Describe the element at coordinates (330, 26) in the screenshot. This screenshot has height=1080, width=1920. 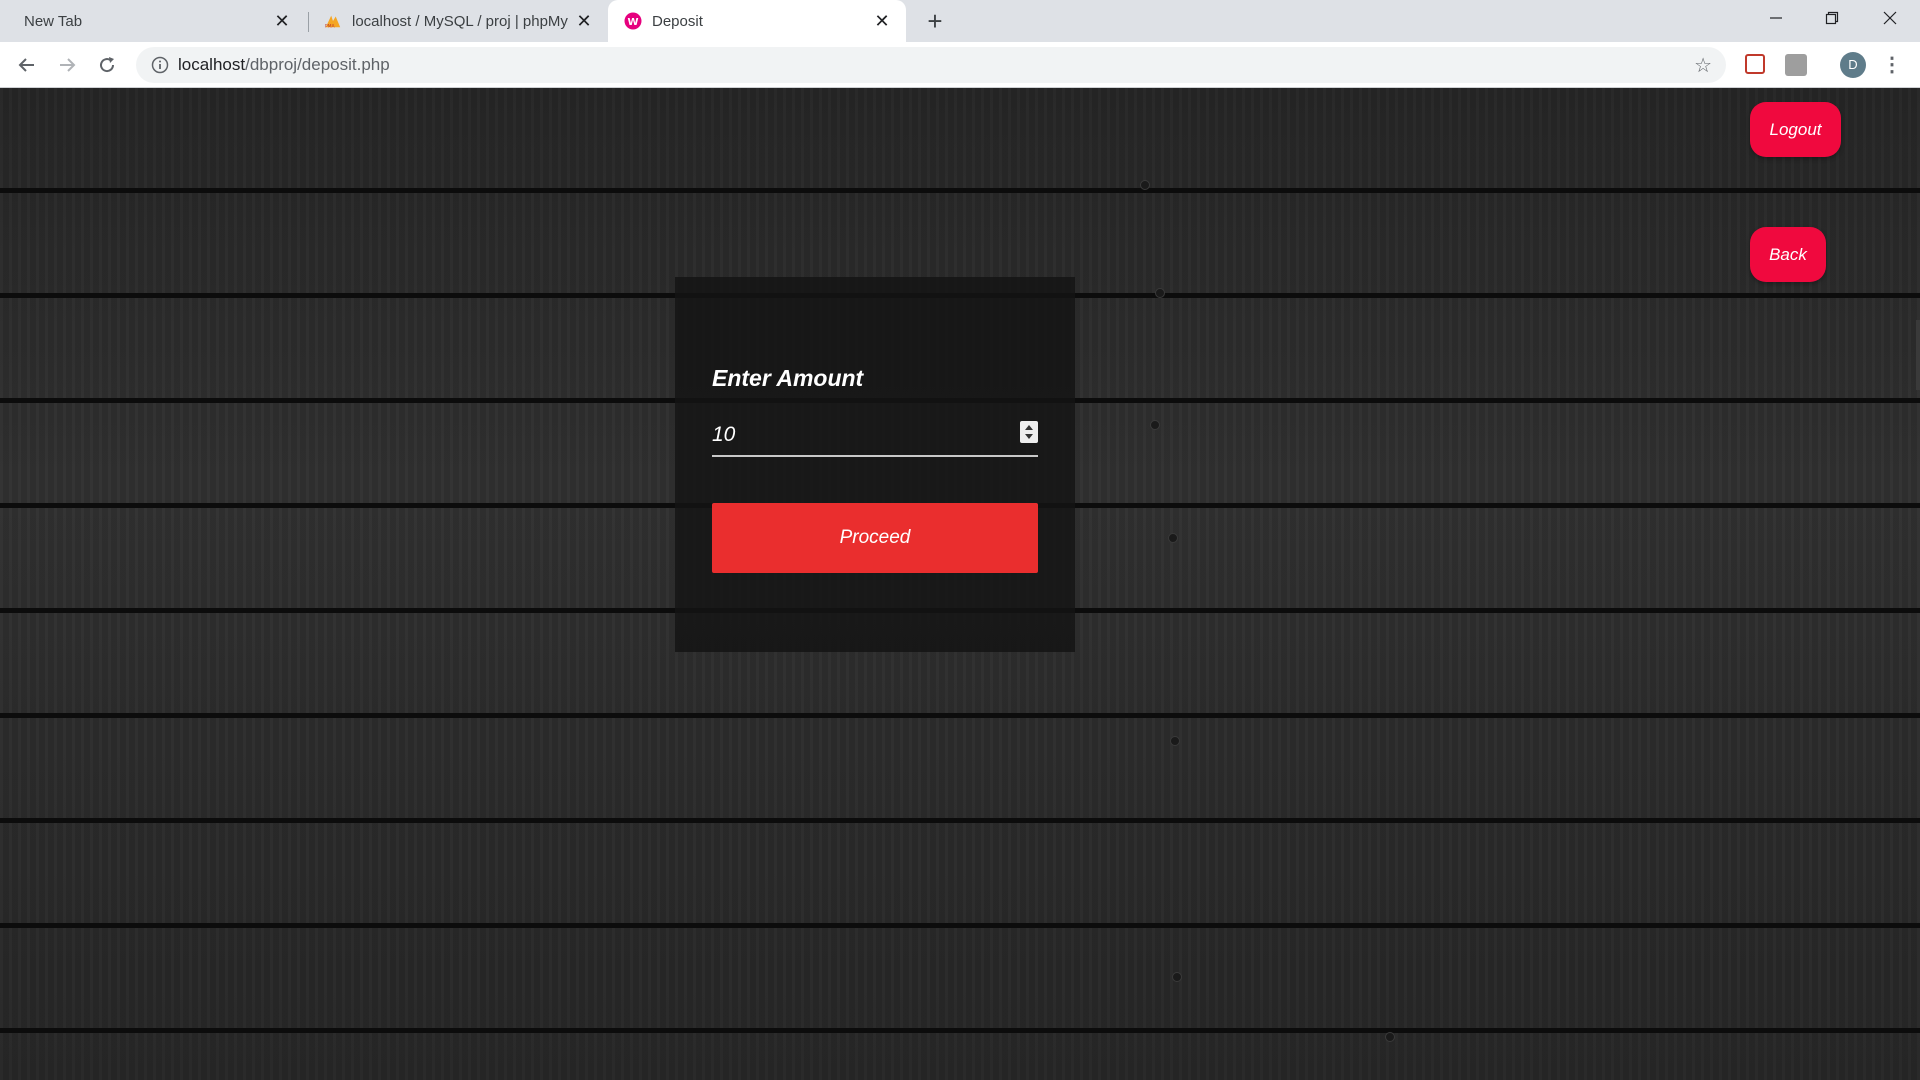
I see `svg-text: PMA` at that location.